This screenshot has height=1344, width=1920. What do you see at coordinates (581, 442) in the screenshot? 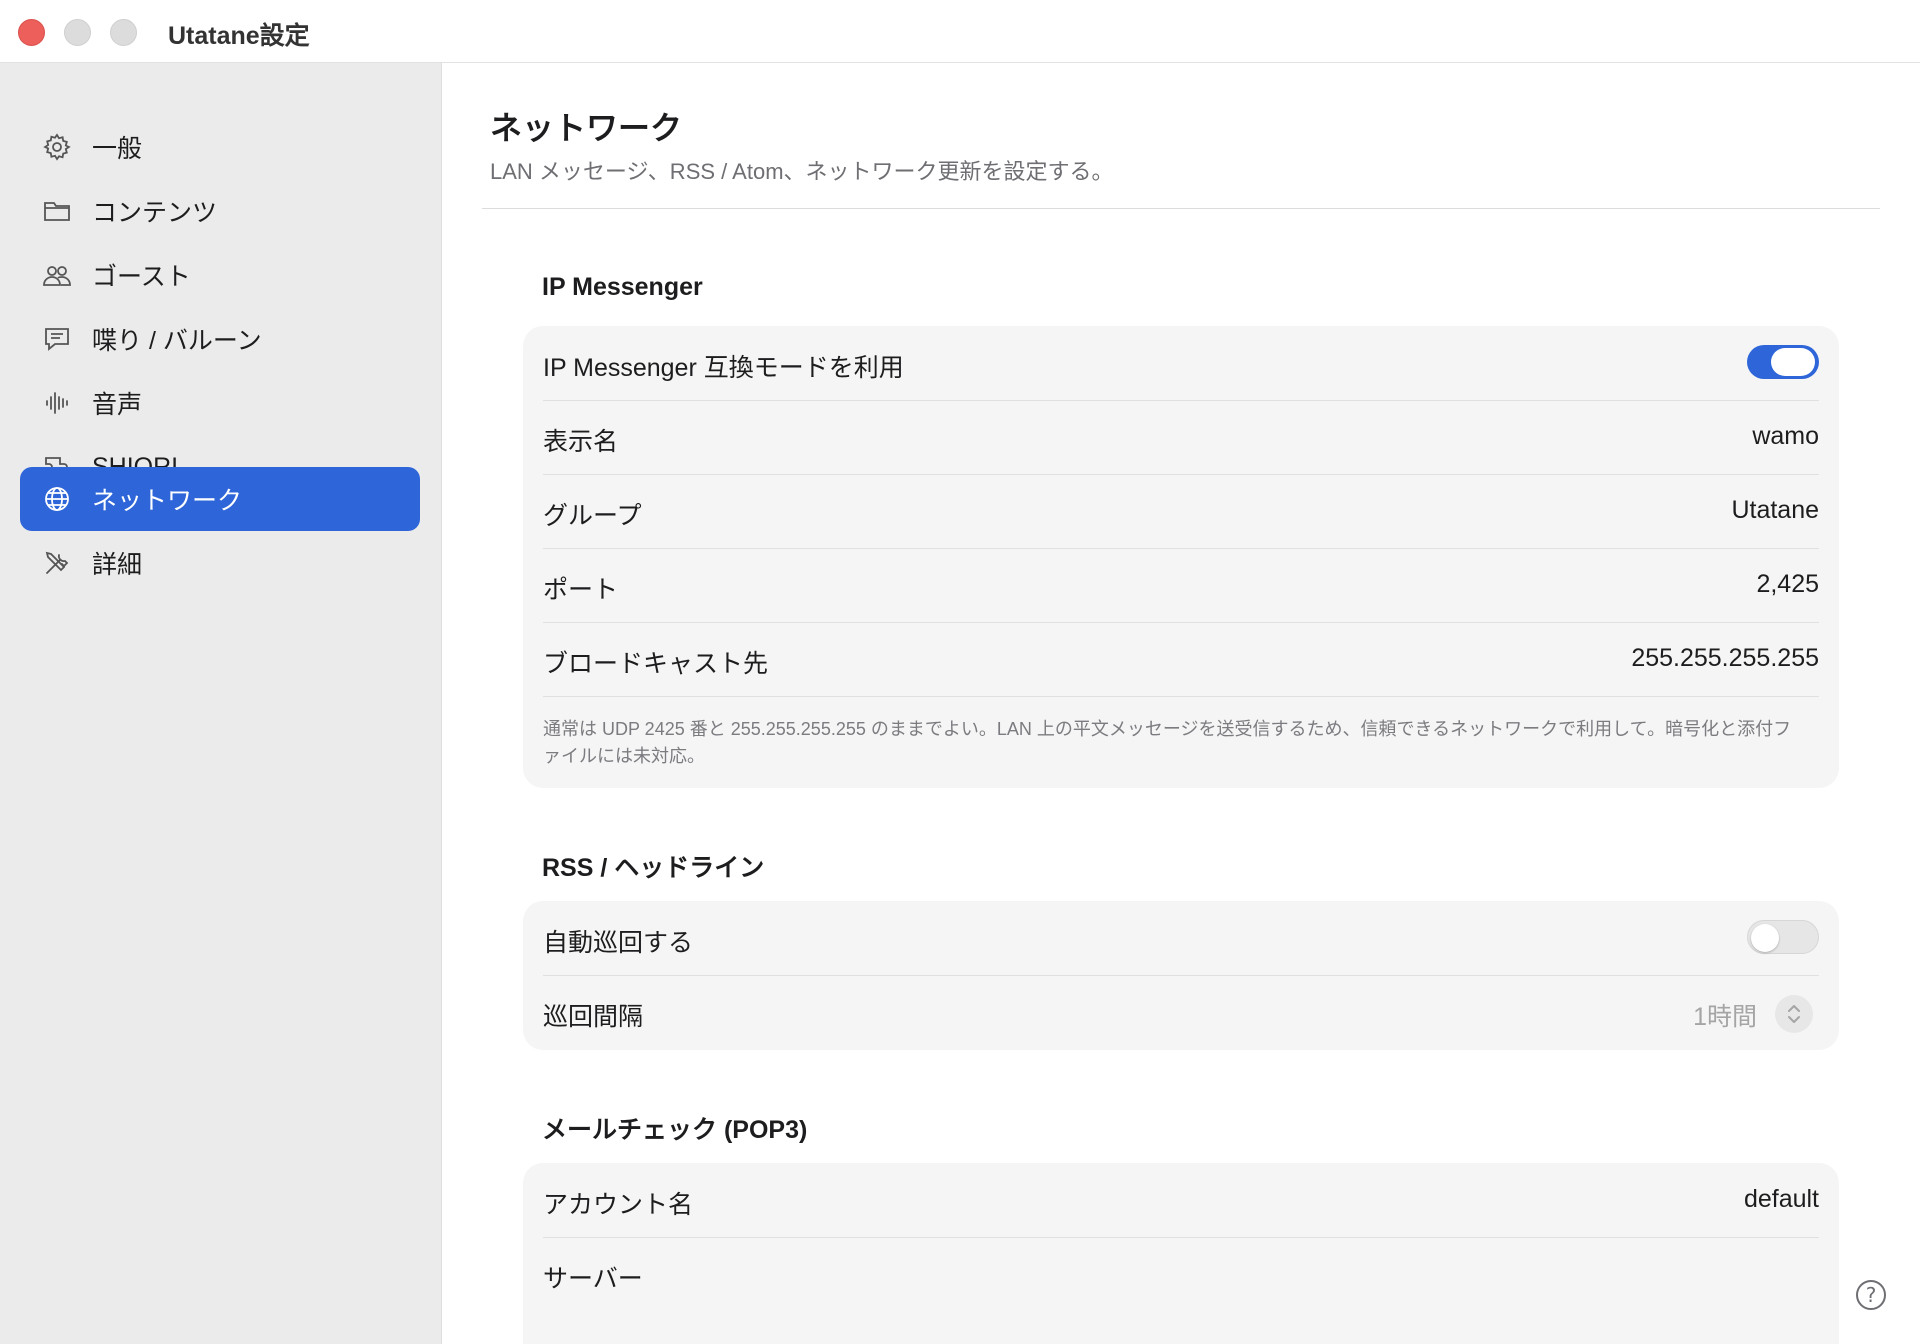
I see `row-label: 表示名` at bounding box center [581, 442].